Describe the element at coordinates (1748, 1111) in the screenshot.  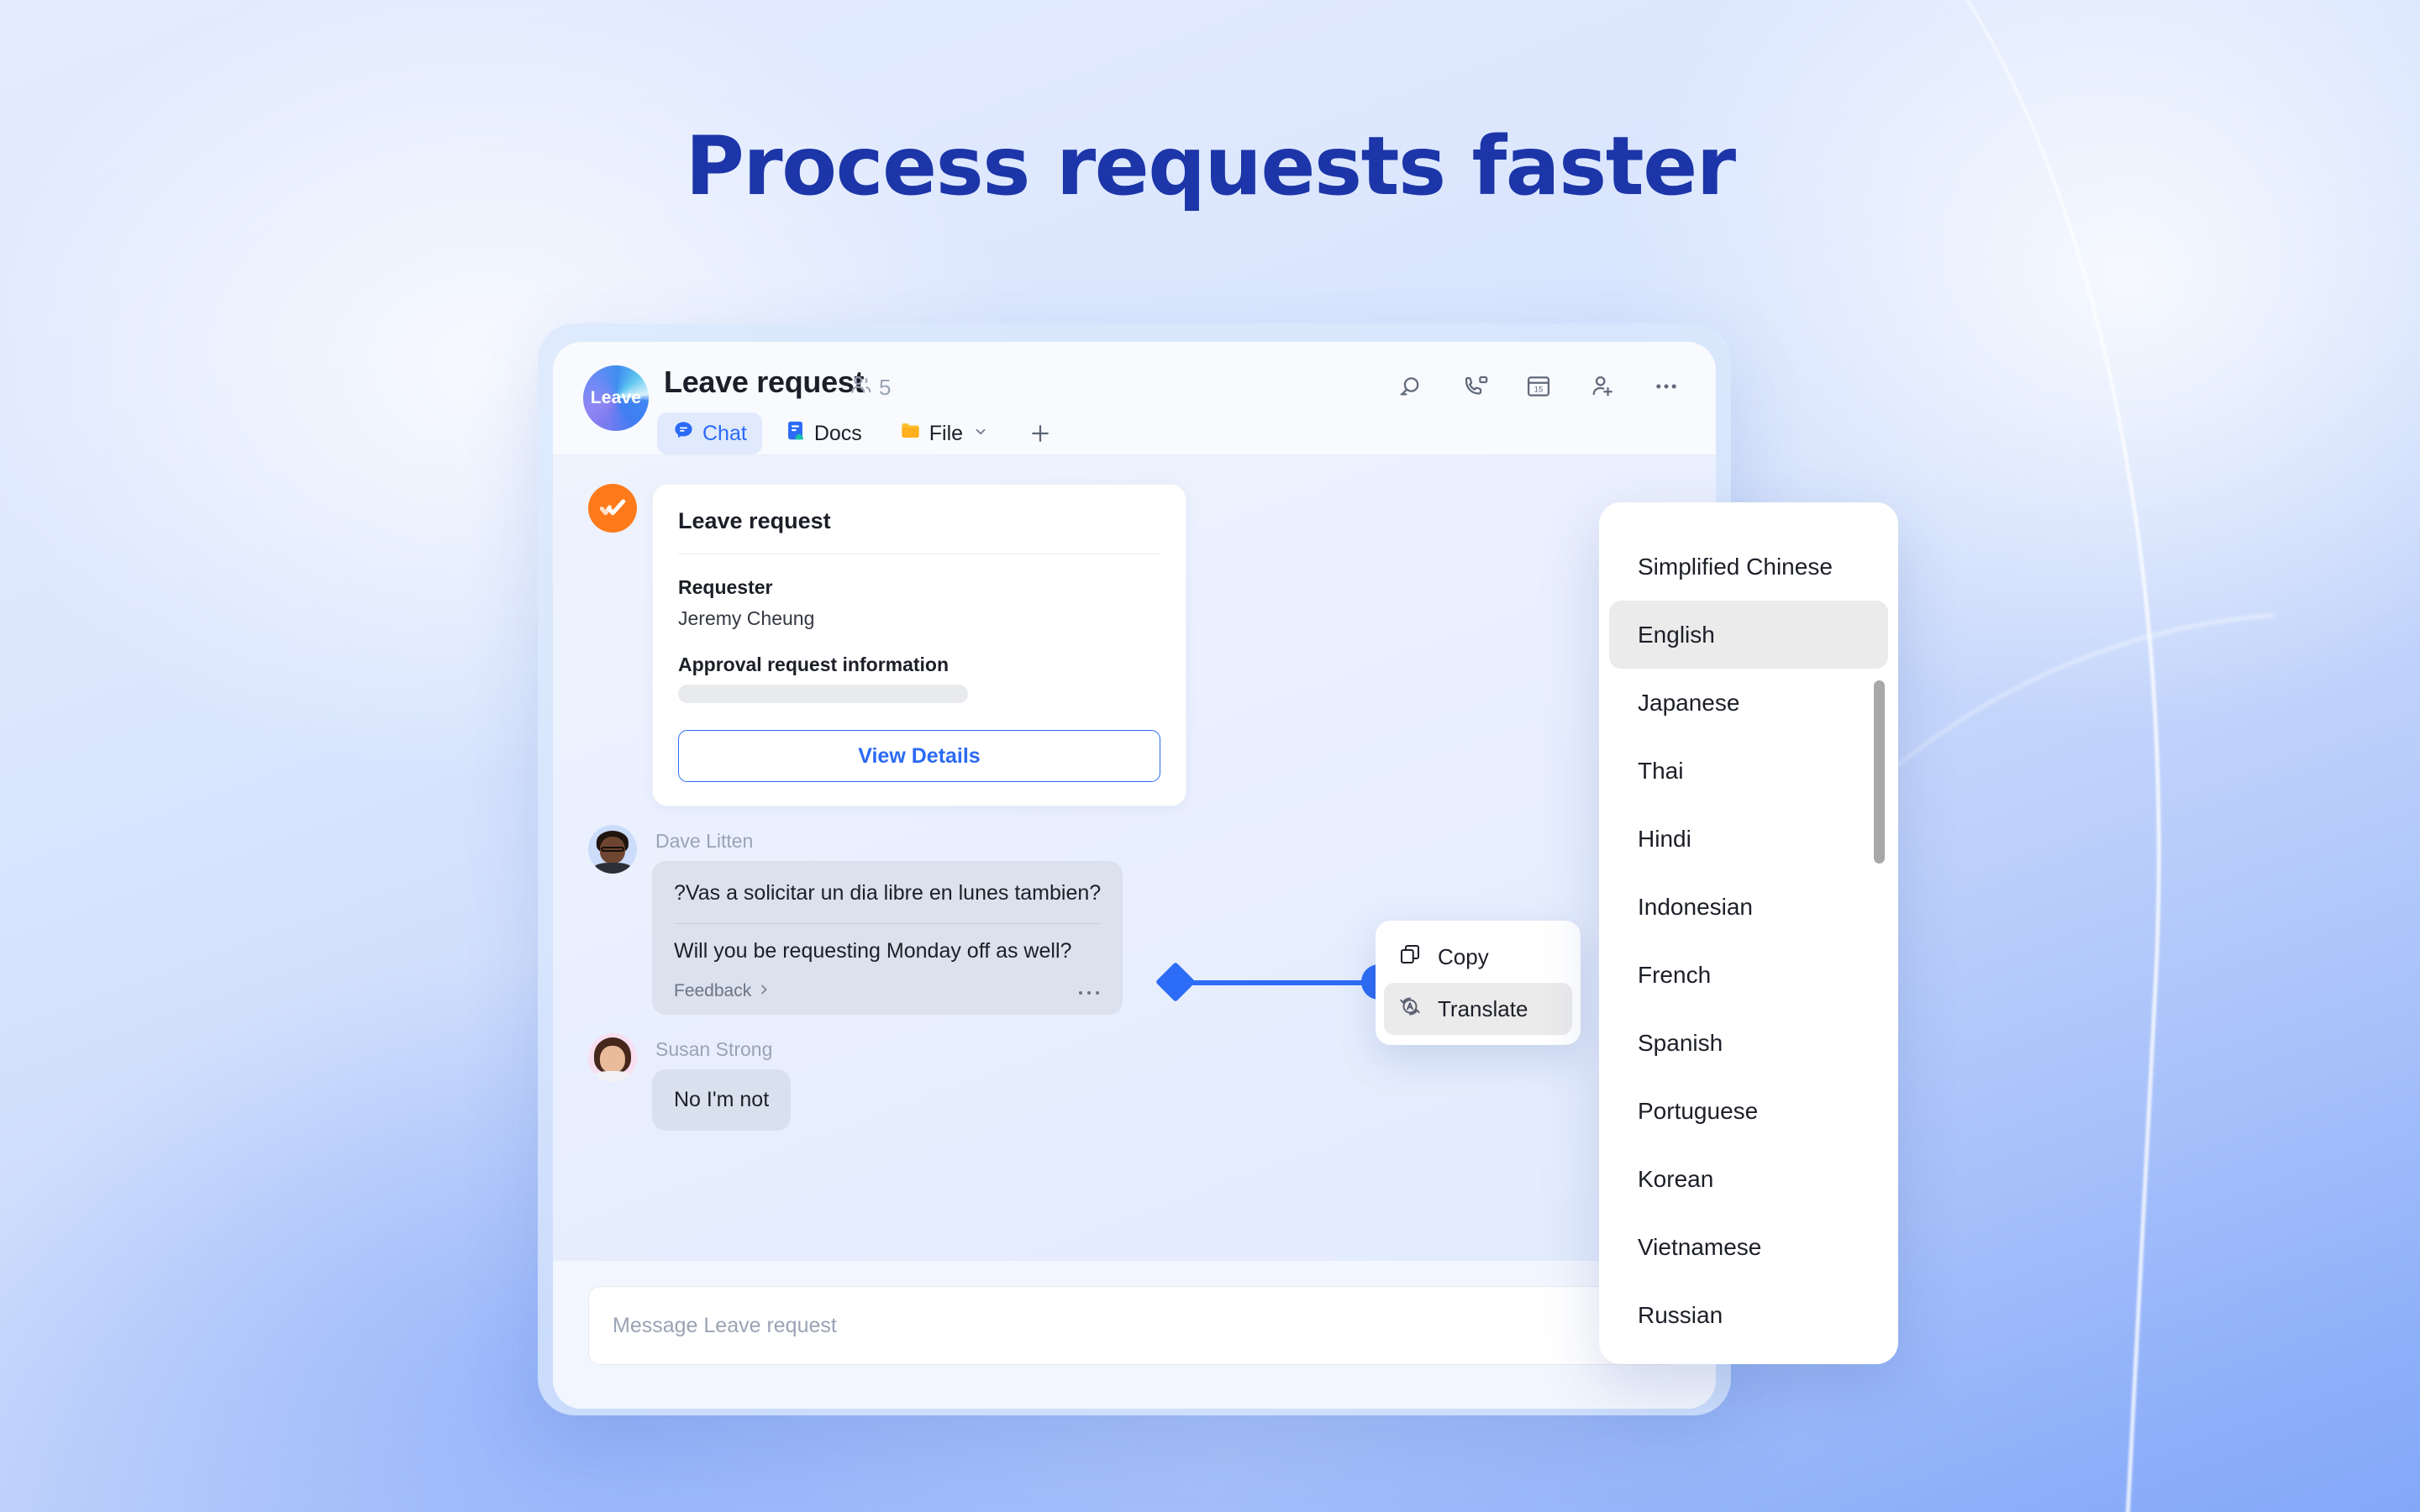
I see `language-option-portuguese: Portuguese` at that location.